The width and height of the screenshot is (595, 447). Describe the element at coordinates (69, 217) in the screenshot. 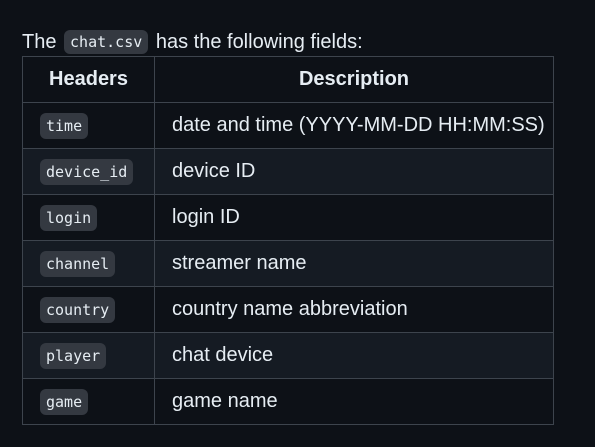

I see `field-code: login` at that location.